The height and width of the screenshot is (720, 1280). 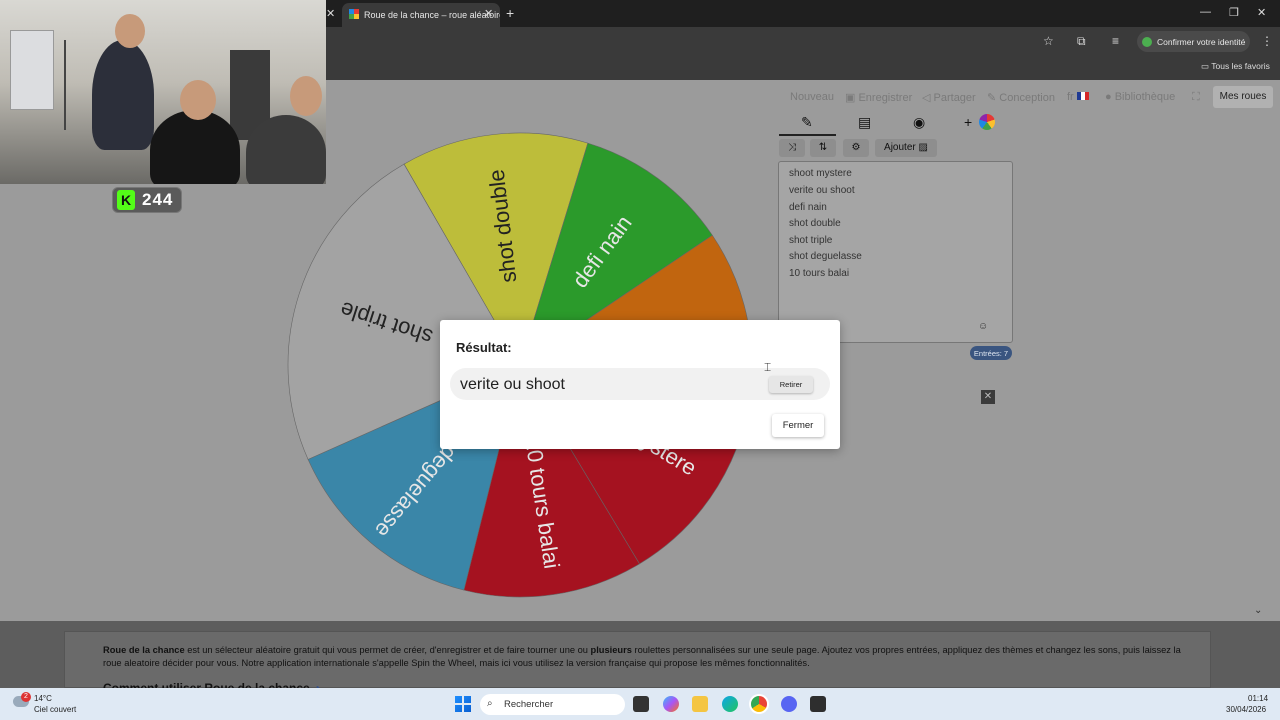 What do you see at coordinates (1110, 97) in the screenshot?
I see `globe-icon: ●` at bounding box center [1110, 97].